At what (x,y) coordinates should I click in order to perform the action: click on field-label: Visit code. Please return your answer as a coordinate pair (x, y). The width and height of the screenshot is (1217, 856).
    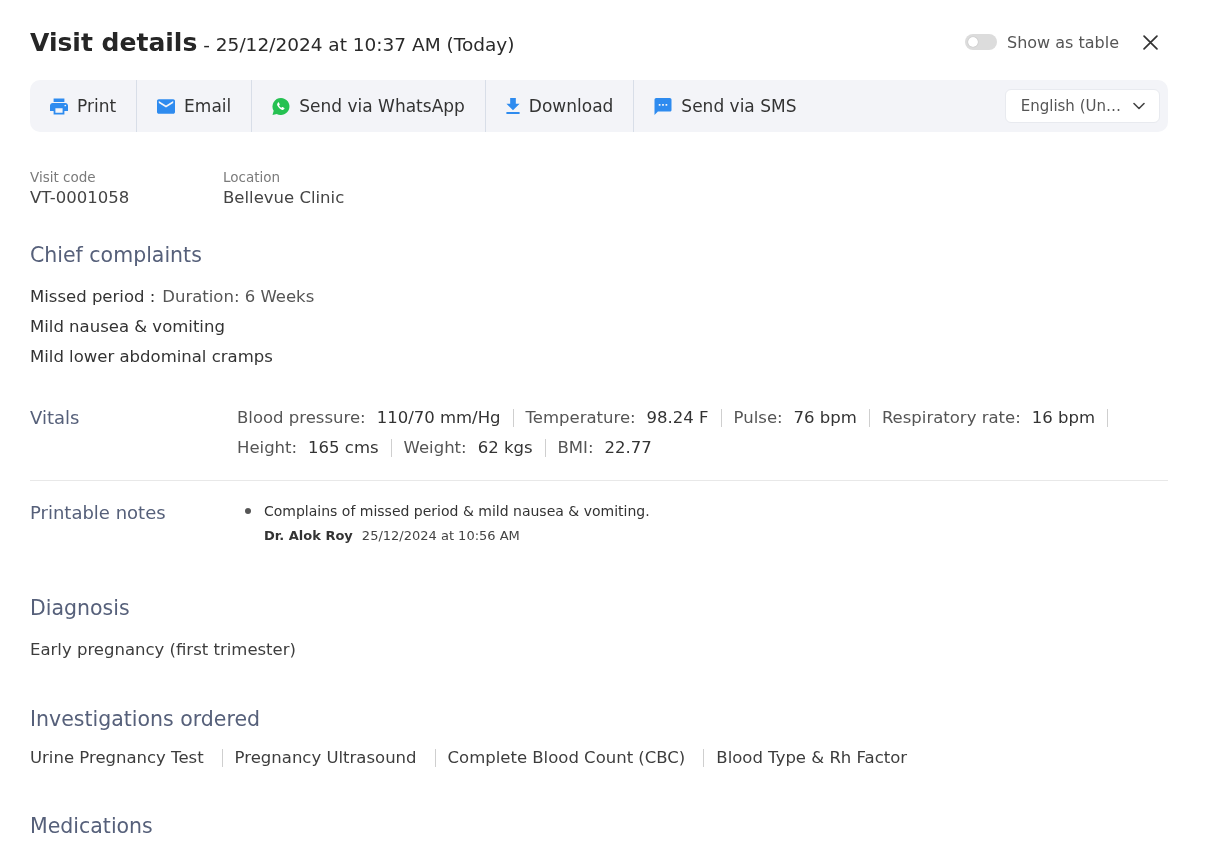
    Looking at the image, I should click on (63, 177).